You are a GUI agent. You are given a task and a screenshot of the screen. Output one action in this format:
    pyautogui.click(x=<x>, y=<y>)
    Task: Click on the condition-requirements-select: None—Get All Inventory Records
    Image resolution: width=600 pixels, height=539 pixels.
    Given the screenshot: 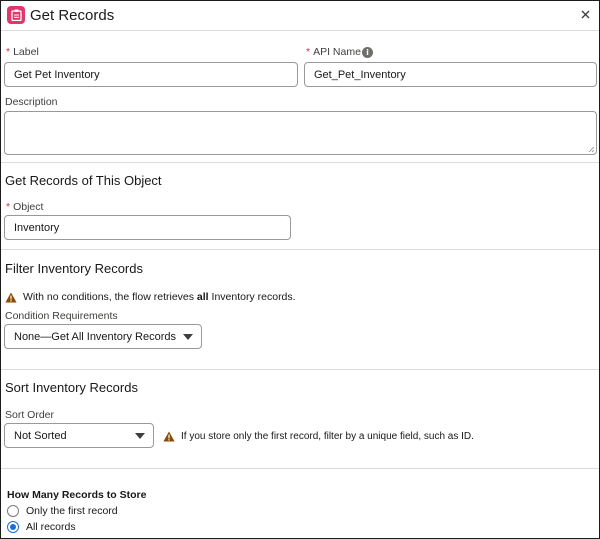 What is the action you would take?
    pyautogui.click(x=103, y=336)
    